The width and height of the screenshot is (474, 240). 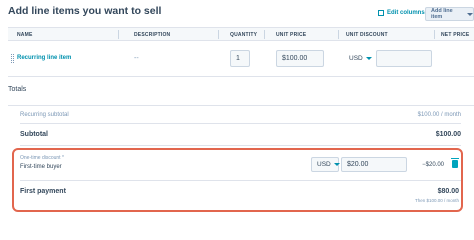 I want to click on first-payment-value: $80.00, so click(x=448, y=191).